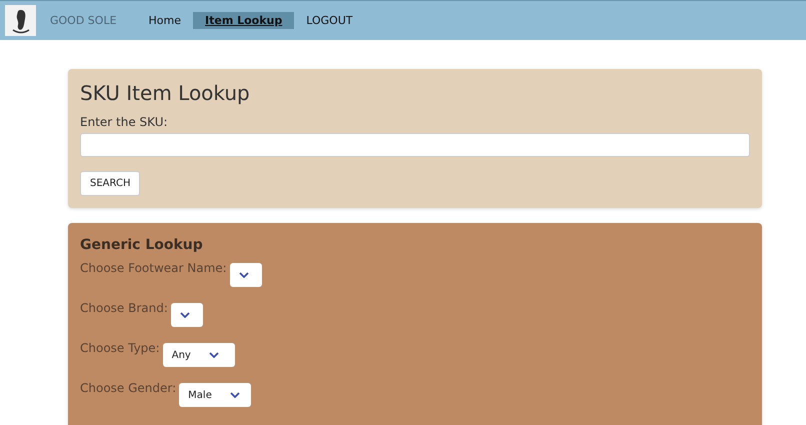 The width and height of the screenshot is (806, 425). I want to click on card-title: Generic Lookup, so click(142, 245).